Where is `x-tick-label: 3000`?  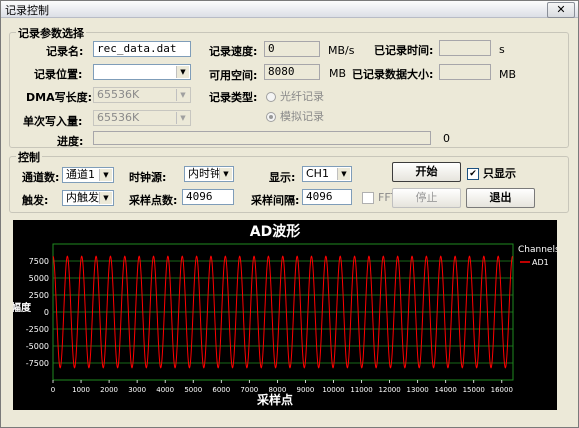
x-tick-label: 3000 is located at coordinates (137, 390).